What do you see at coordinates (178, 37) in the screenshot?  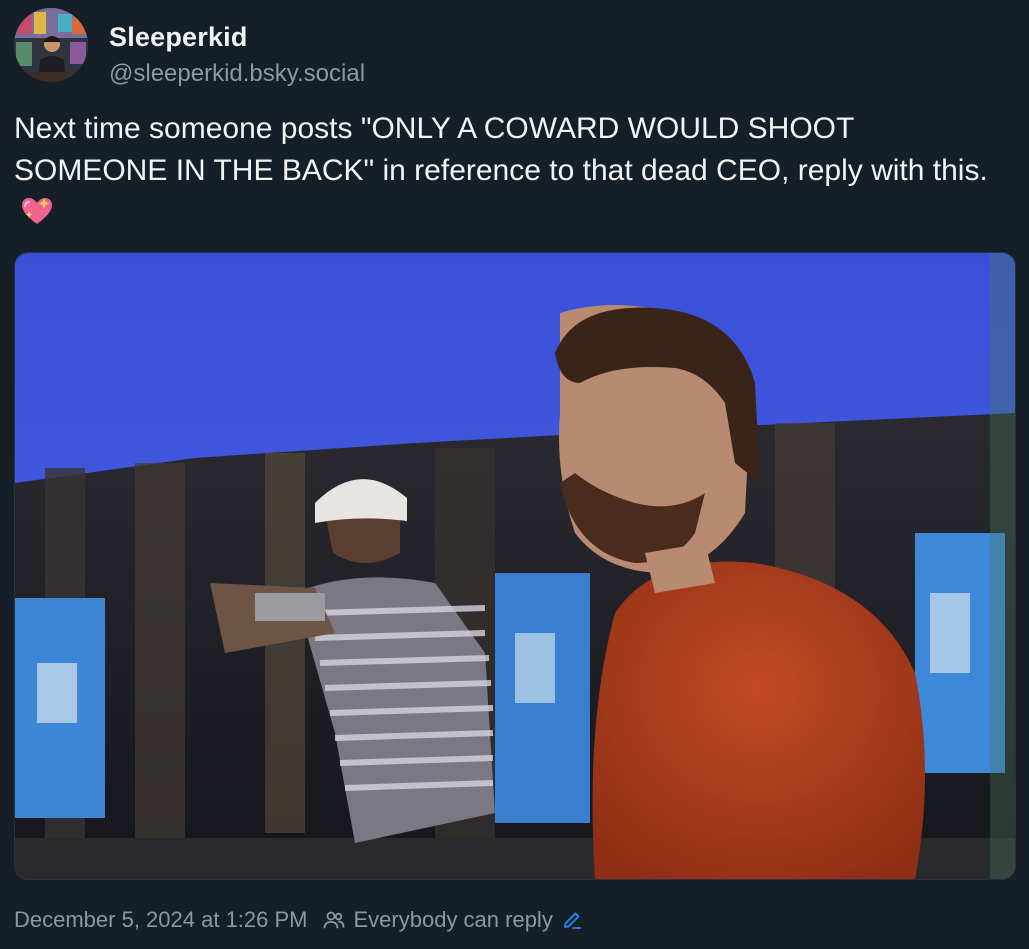 I see `author-display-name: Sleeperkid` at bounding box center [178, 37].